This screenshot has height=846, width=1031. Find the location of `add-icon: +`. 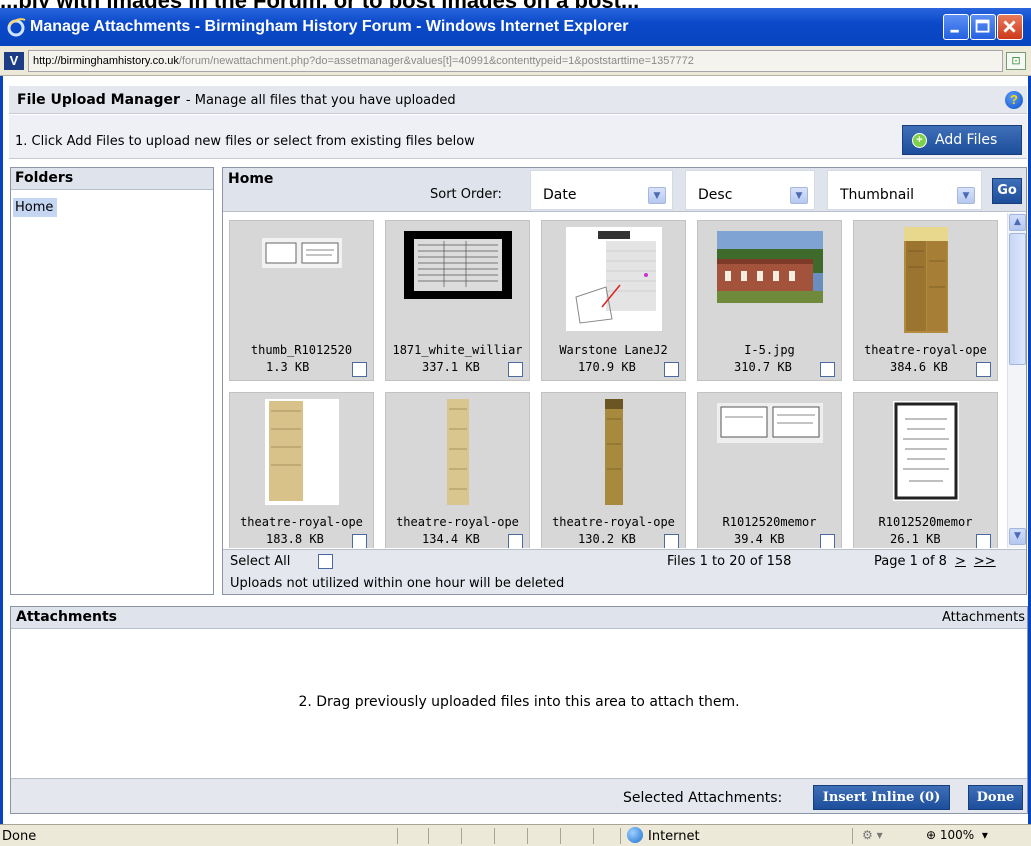

add-icon: + is located at coordinates (919, 140).